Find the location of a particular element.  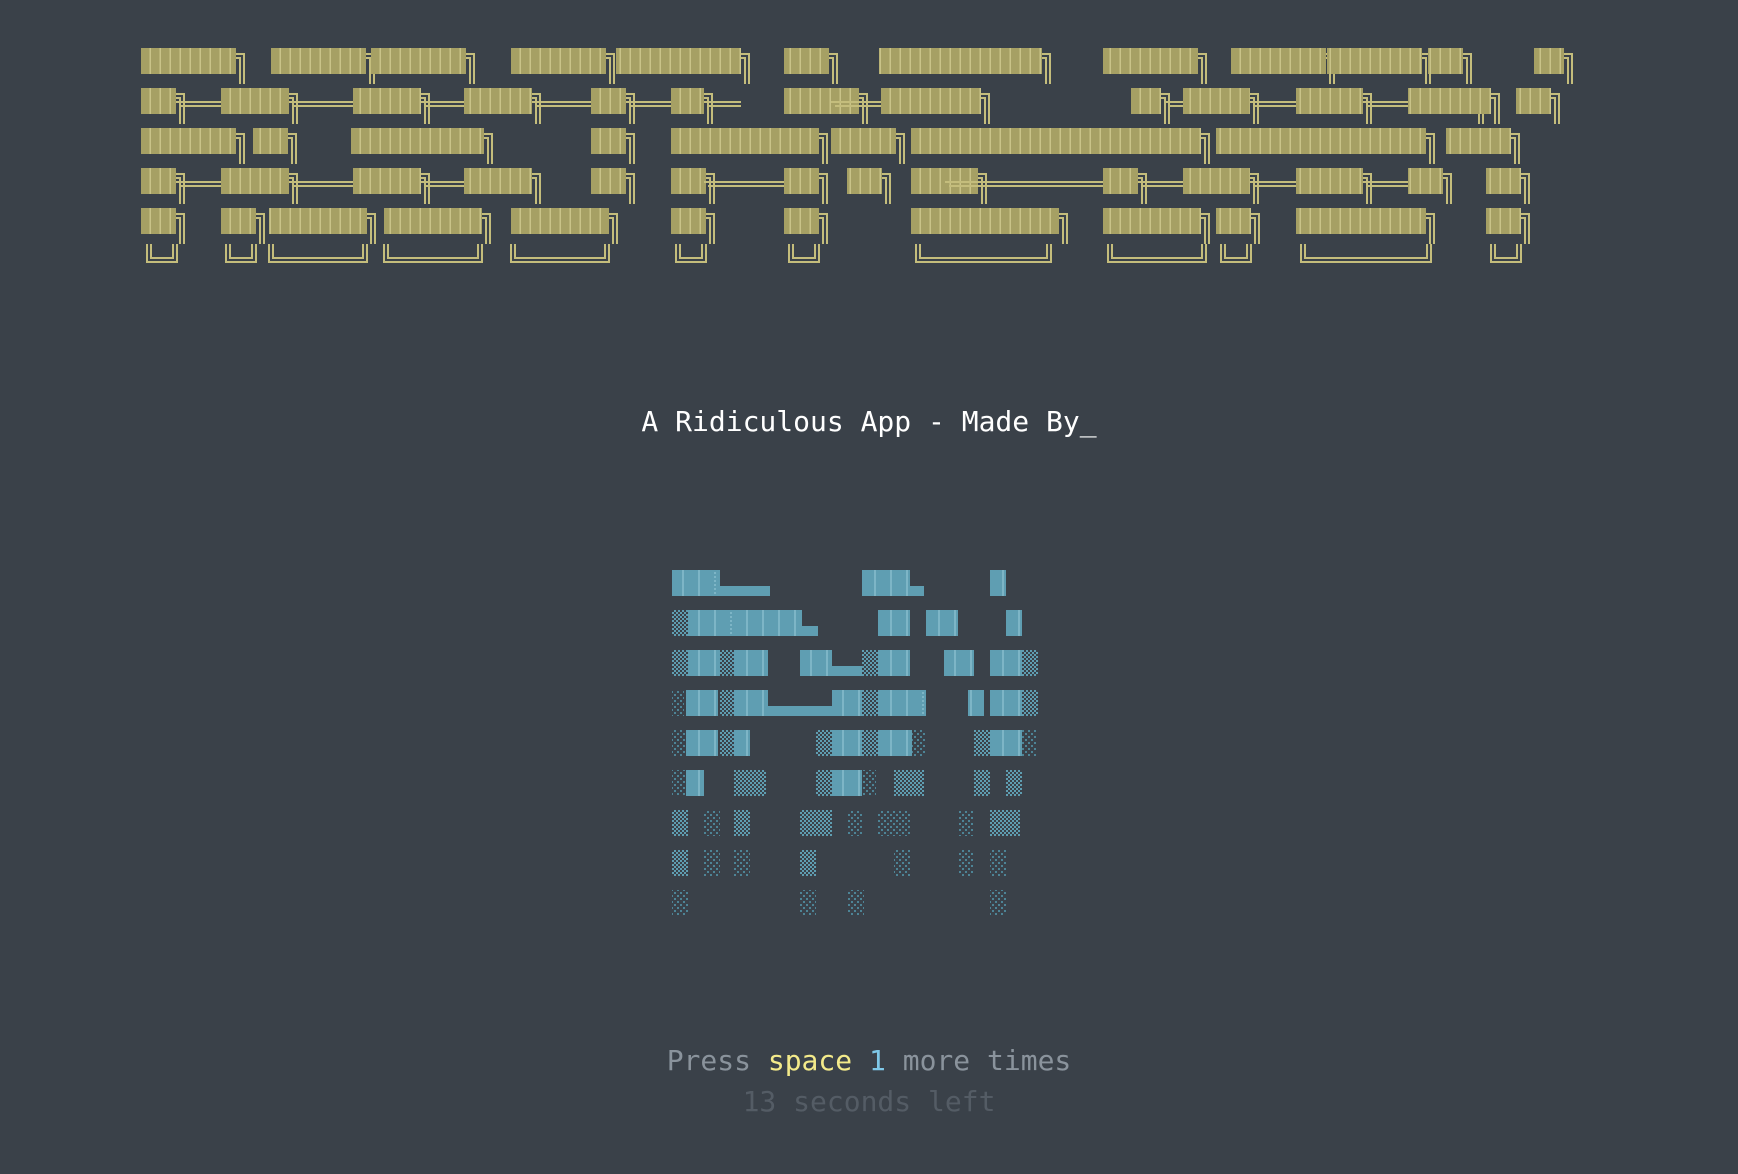

prompt-prefix: Press is located at coordinates (717, 1060).